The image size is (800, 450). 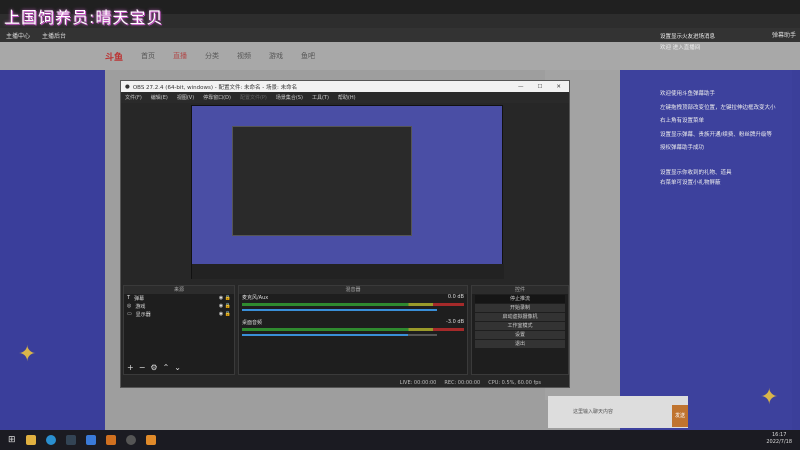 What do you see at coordinates (177, 367) in the screenshot?
I see `down-icon: ⌄` at bounding box center [177, 367].